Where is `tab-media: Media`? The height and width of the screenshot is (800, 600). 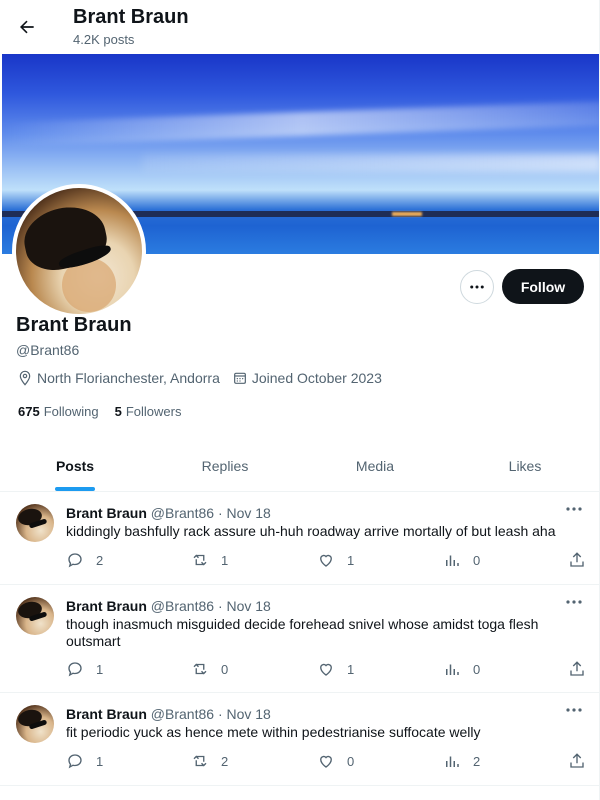 tab-media: Media is located at coordinates (375, 465).